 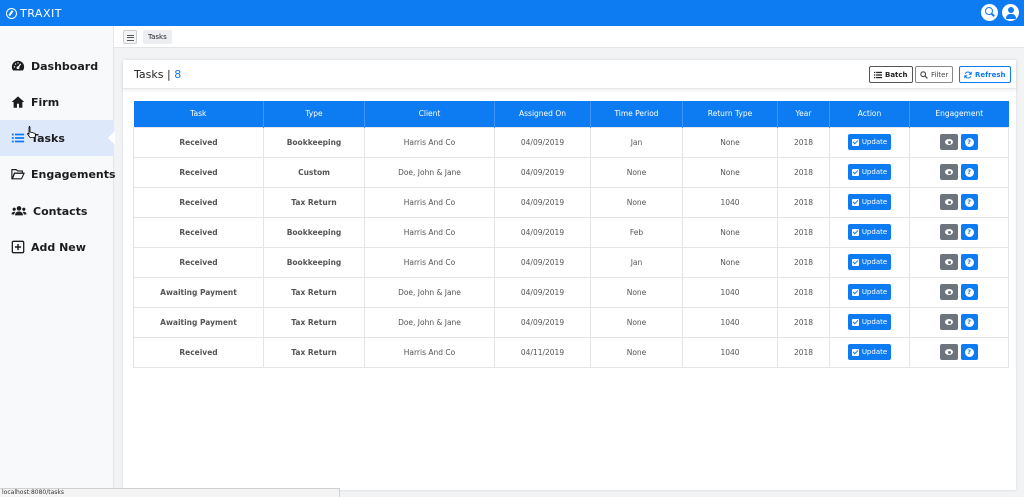 I want to click on refresh-button: Refresh, so click(x=985, y=74).